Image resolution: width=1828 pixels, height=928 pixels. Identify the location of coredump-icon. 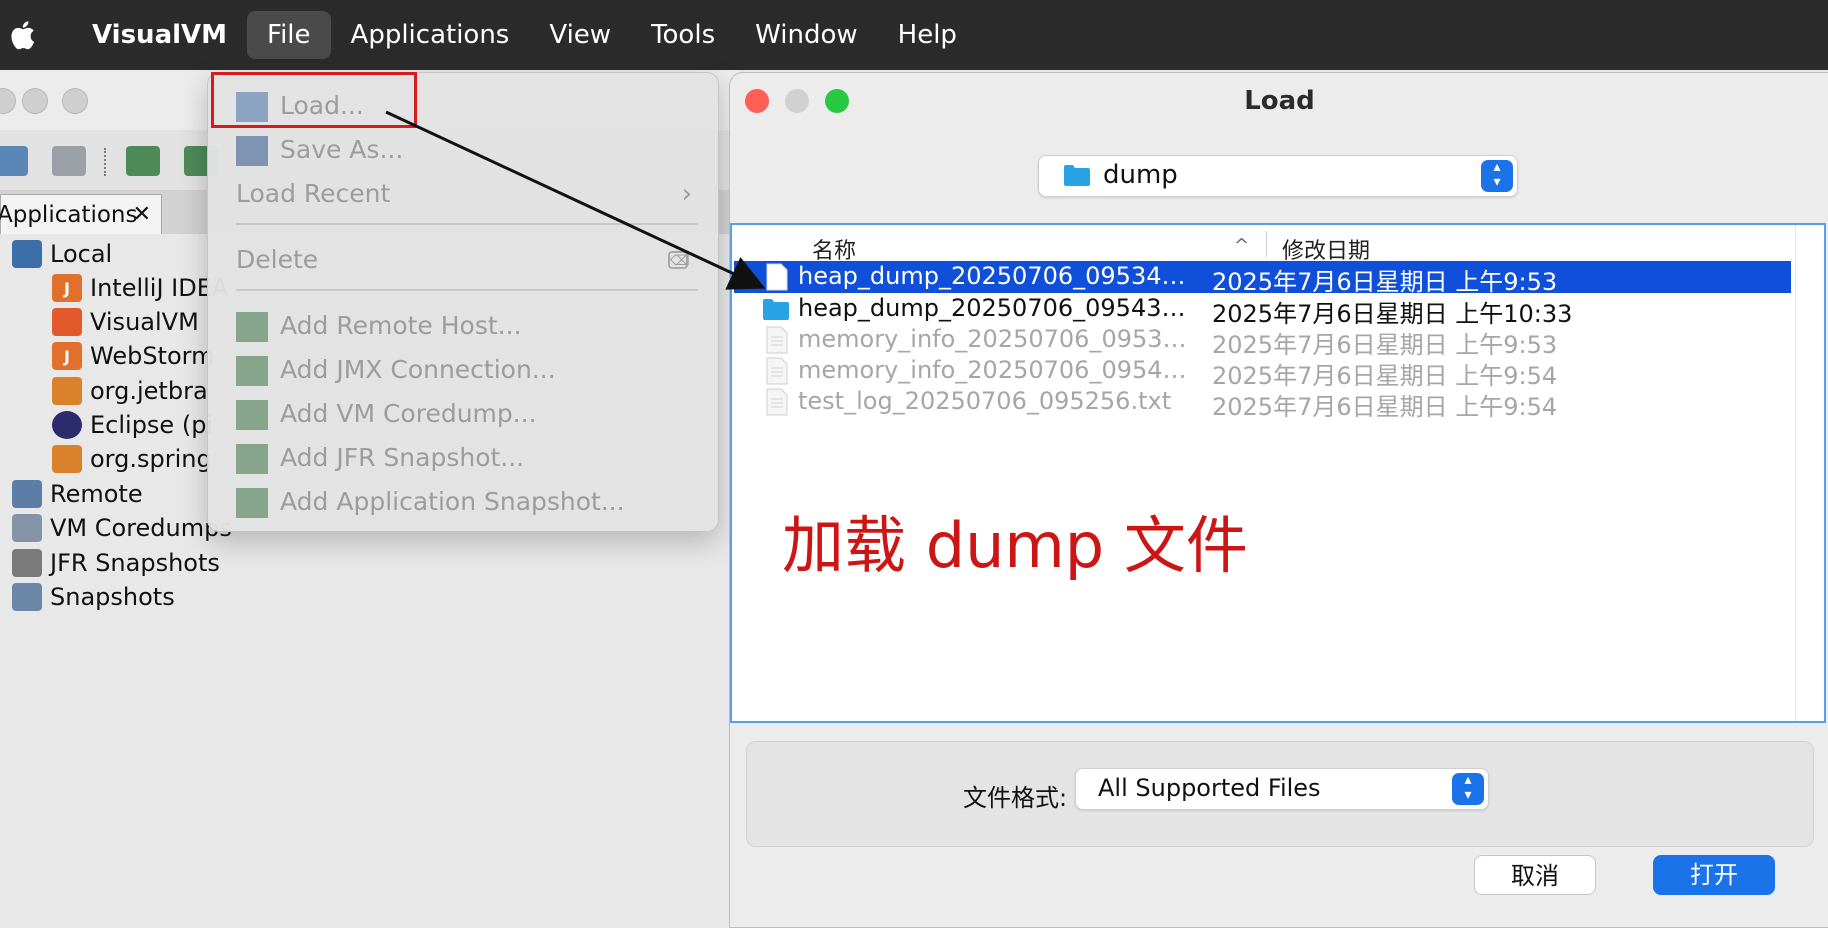
(27, 528).